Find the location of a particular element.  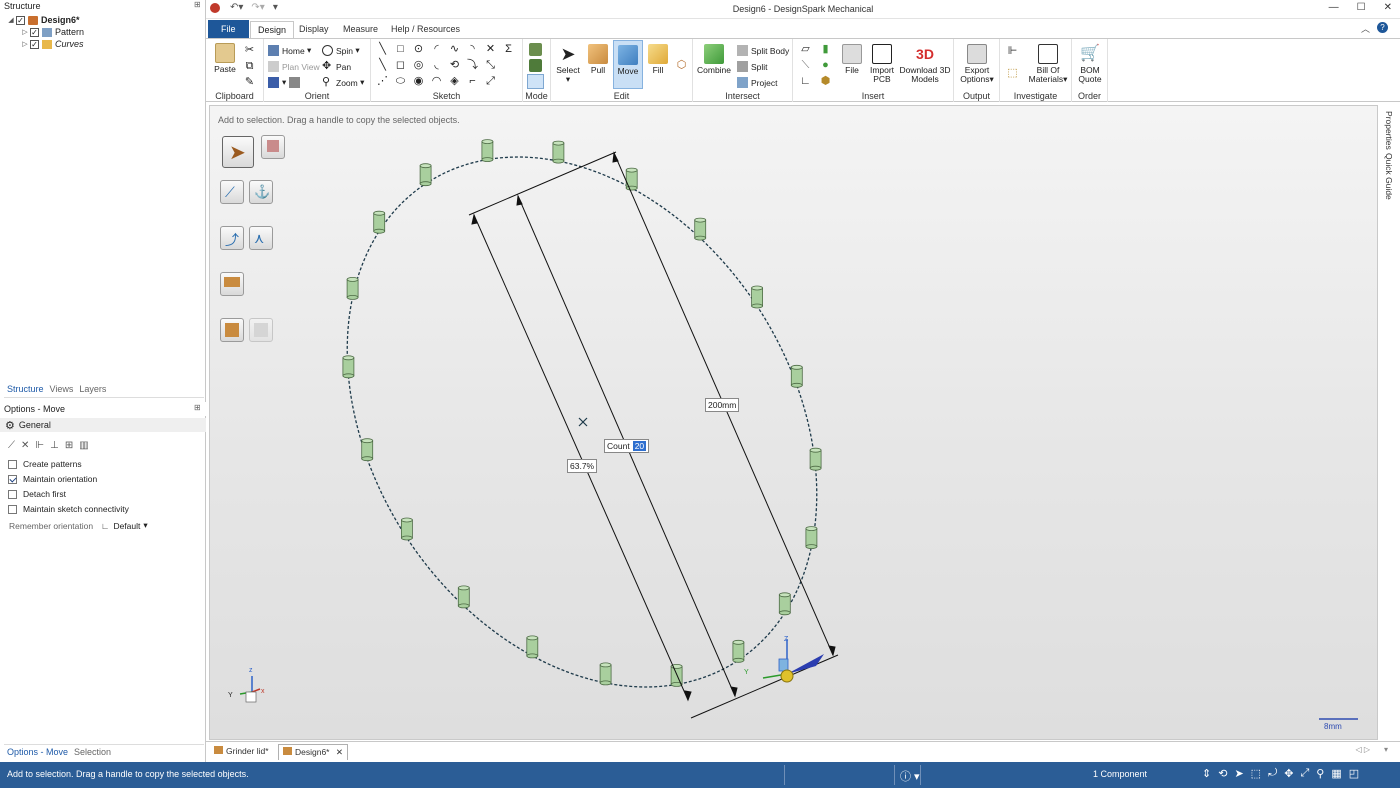

bom-quote-button: 🛒 BOM Quote is located at coordinates (1090, 64).